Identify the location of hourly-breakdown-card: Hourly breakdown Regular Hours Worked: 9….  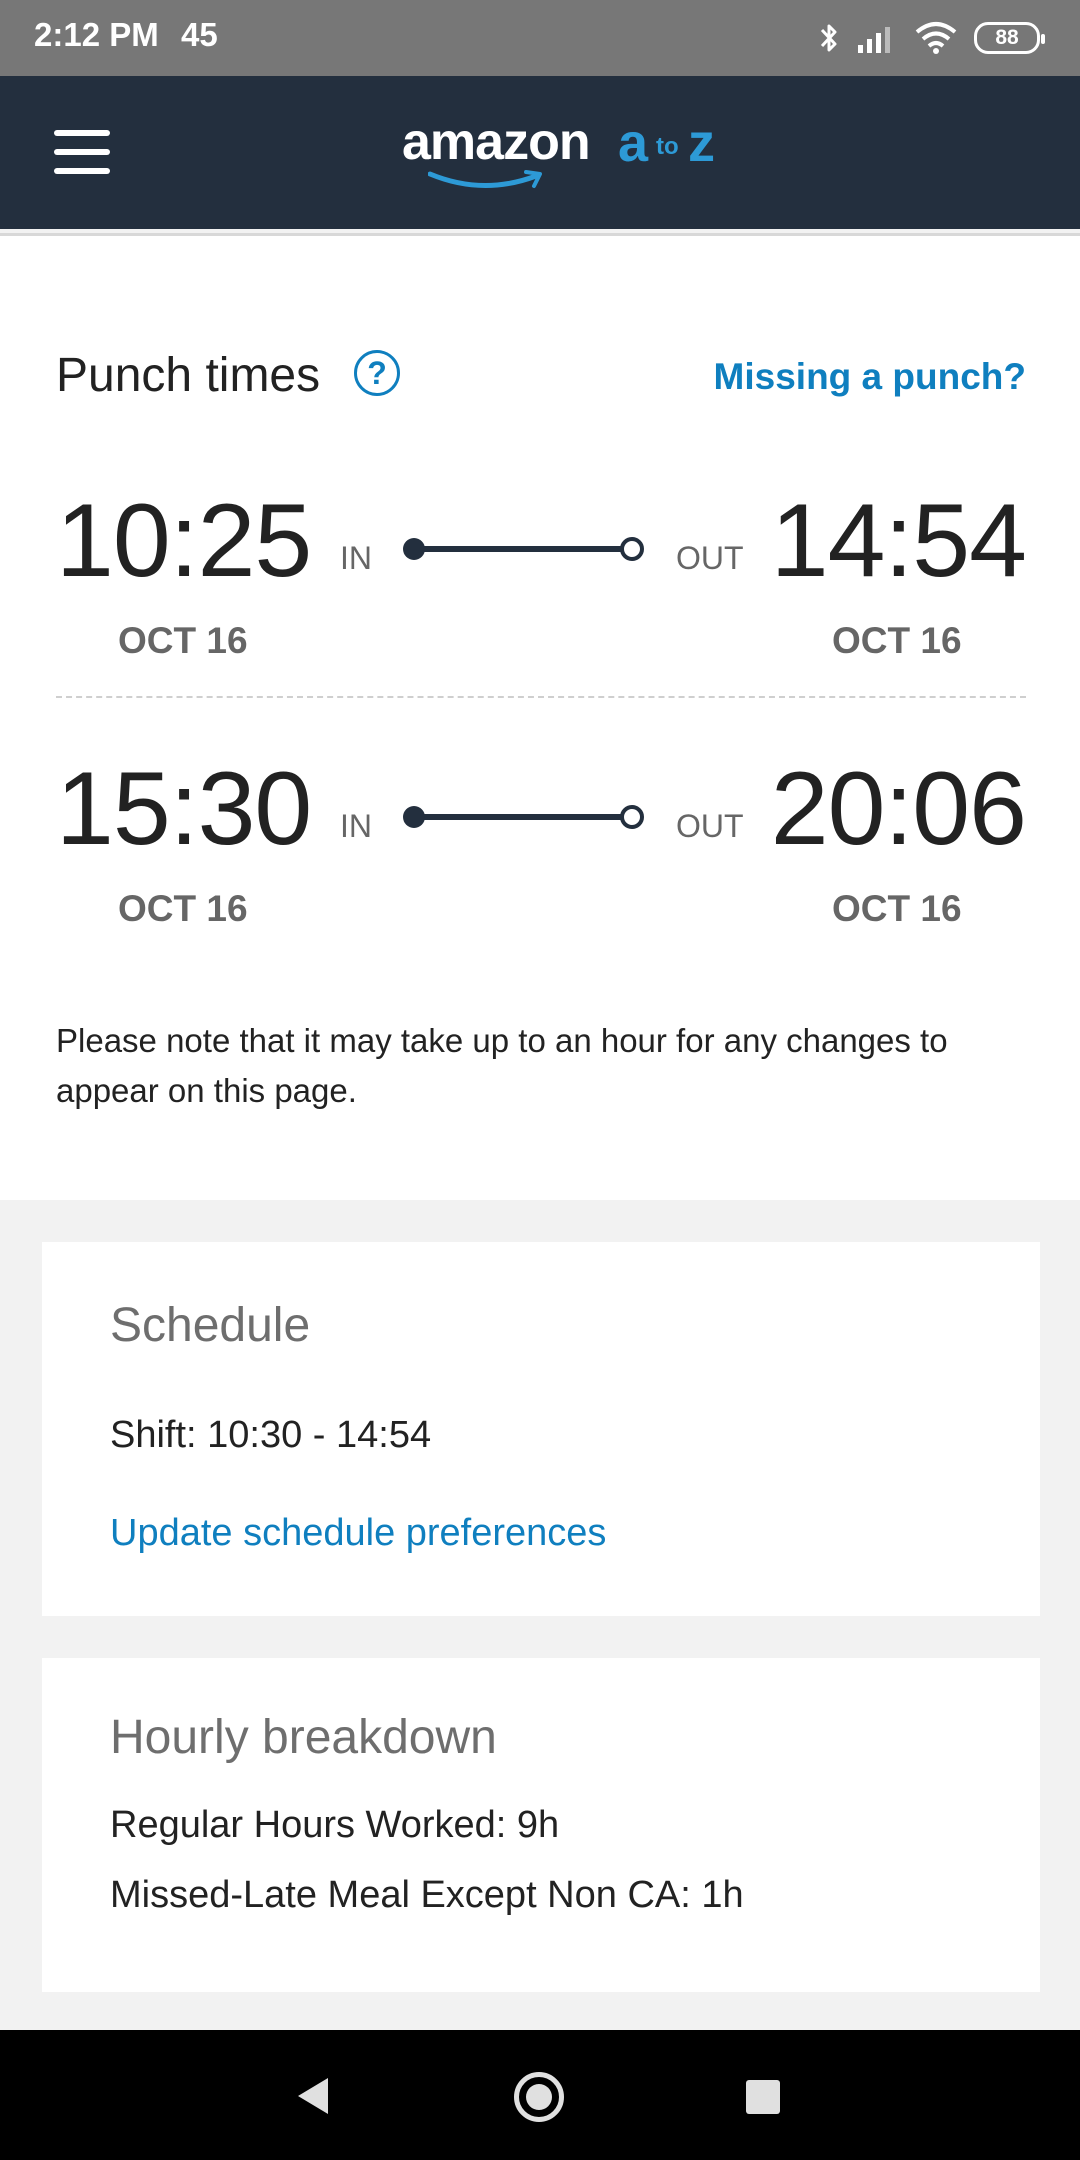
(541, 1825).